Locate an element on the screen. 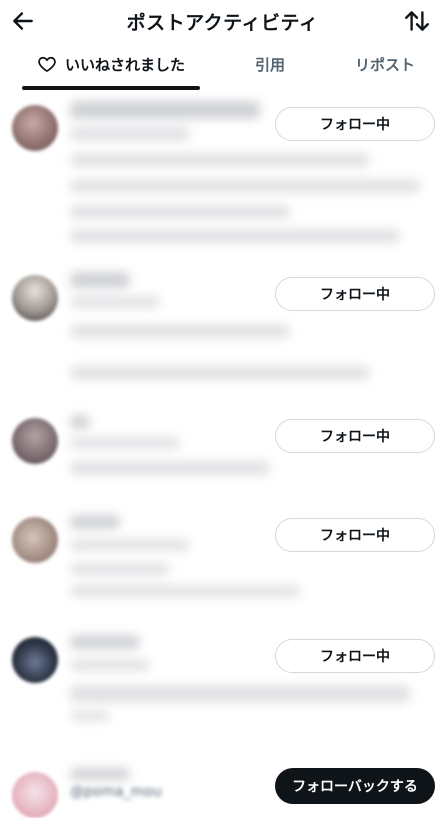 The width and height of the screenshot is (445, 818). tab-likes-label: いいねされました is located at coordinates (124, 64).